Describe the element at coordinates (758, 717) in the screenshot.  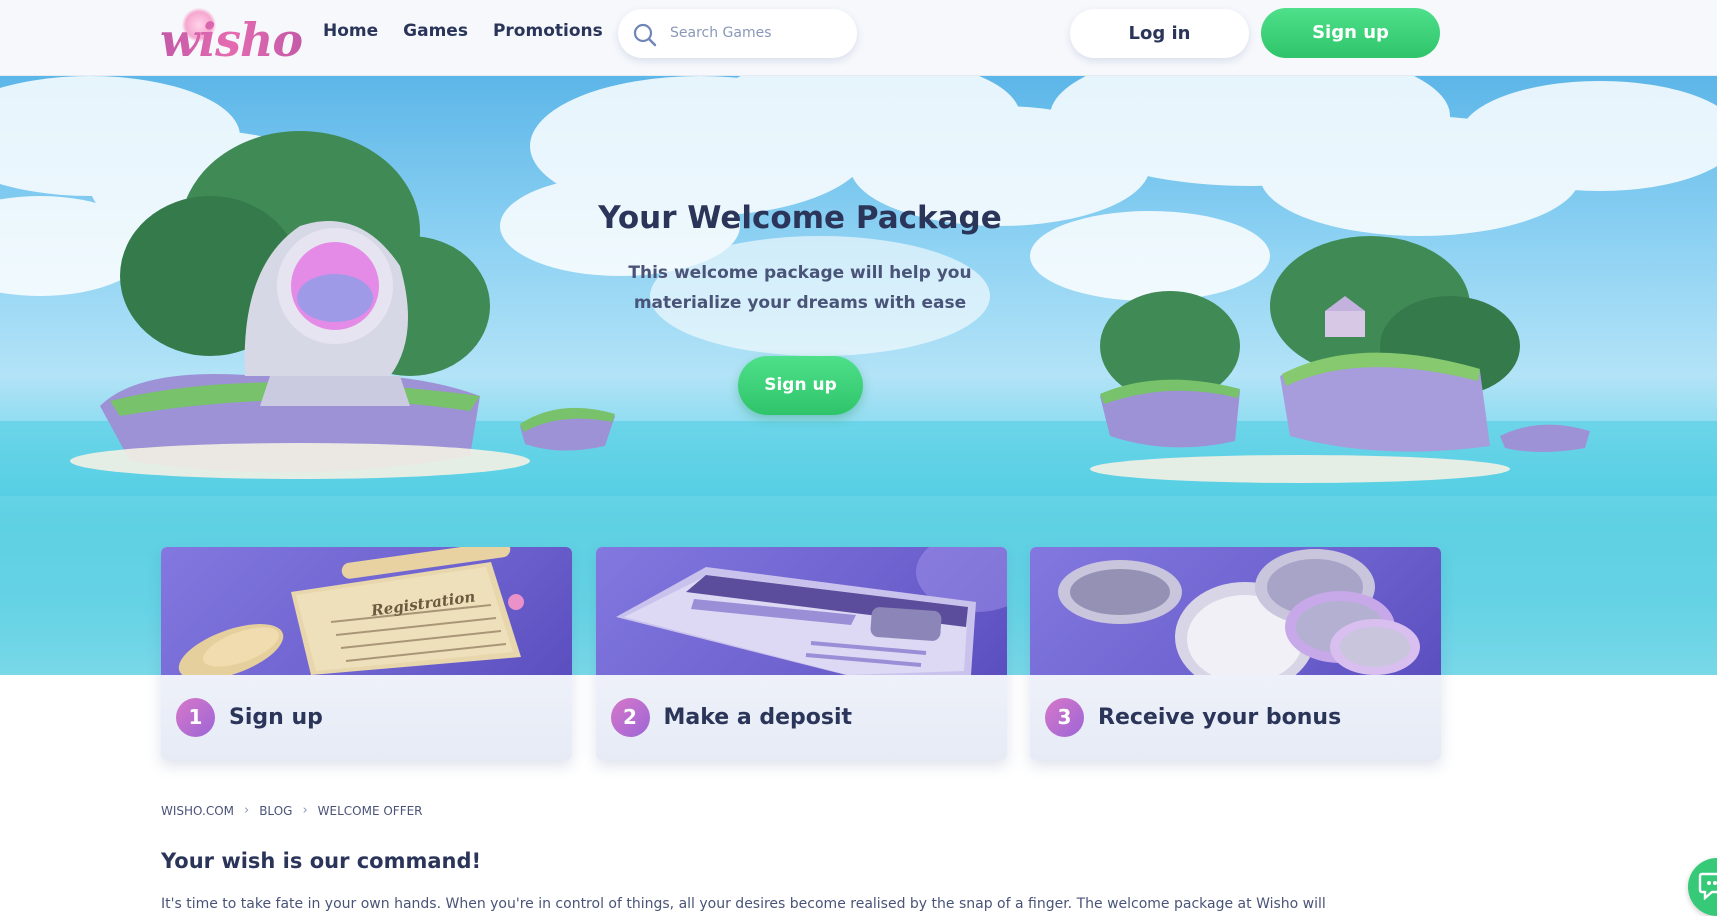
I see `step-label-deposit: Make a deposit` at that location.